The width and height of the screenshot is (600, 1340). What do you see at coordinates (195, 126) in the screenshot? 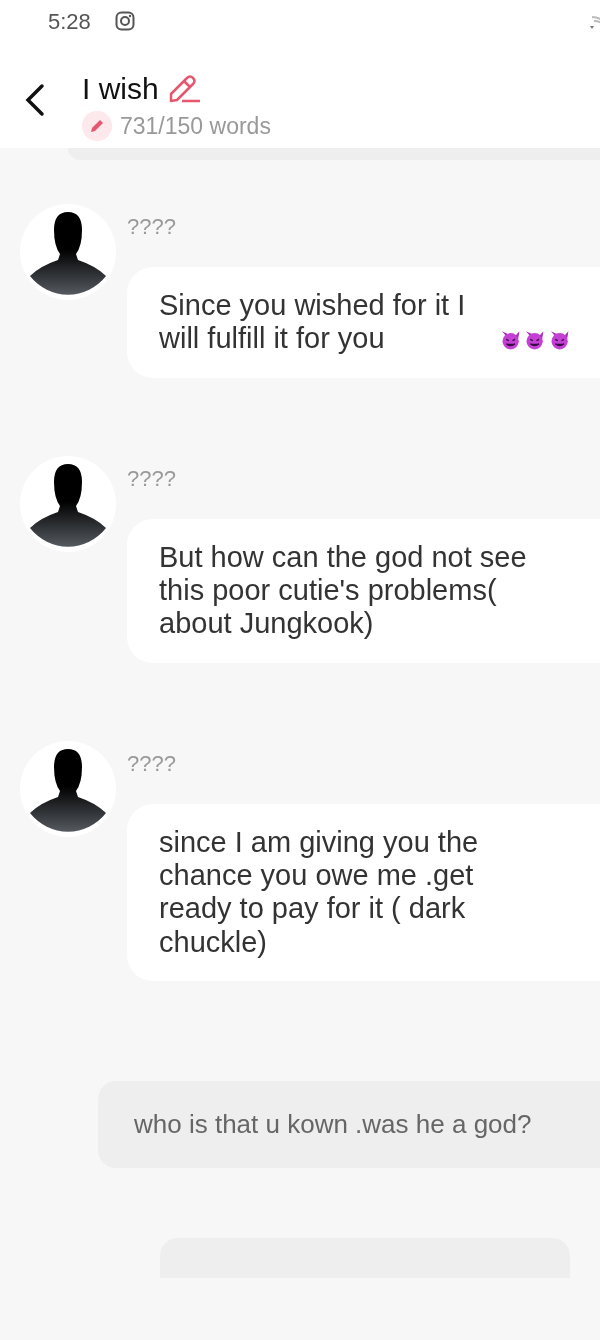
I see `word-count: 731/150 words` at bounding box center [195, 126].